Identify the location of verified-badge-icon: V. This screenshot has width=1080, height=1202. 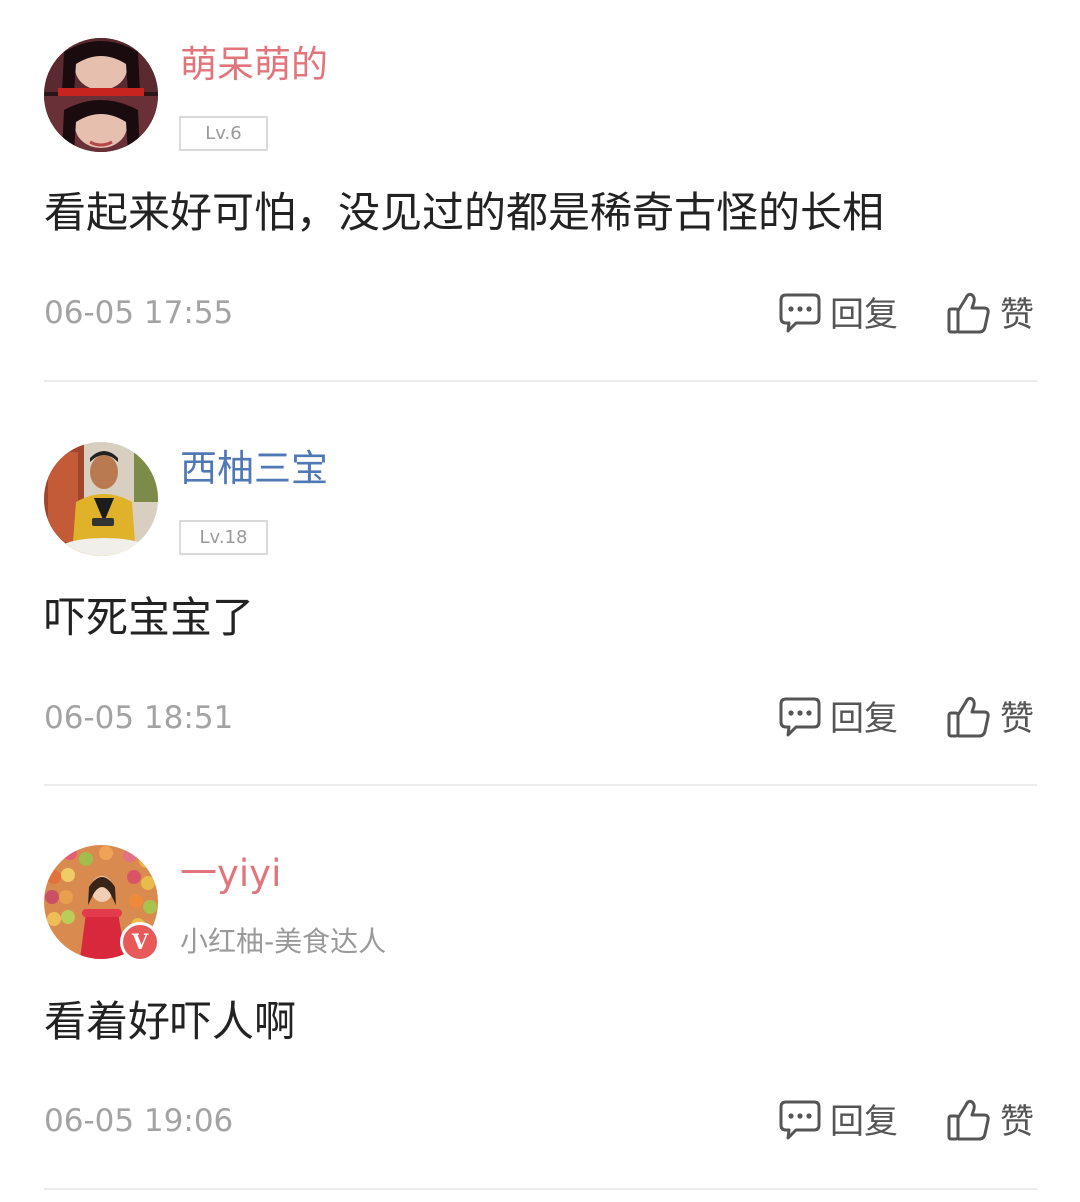
(140, 942).